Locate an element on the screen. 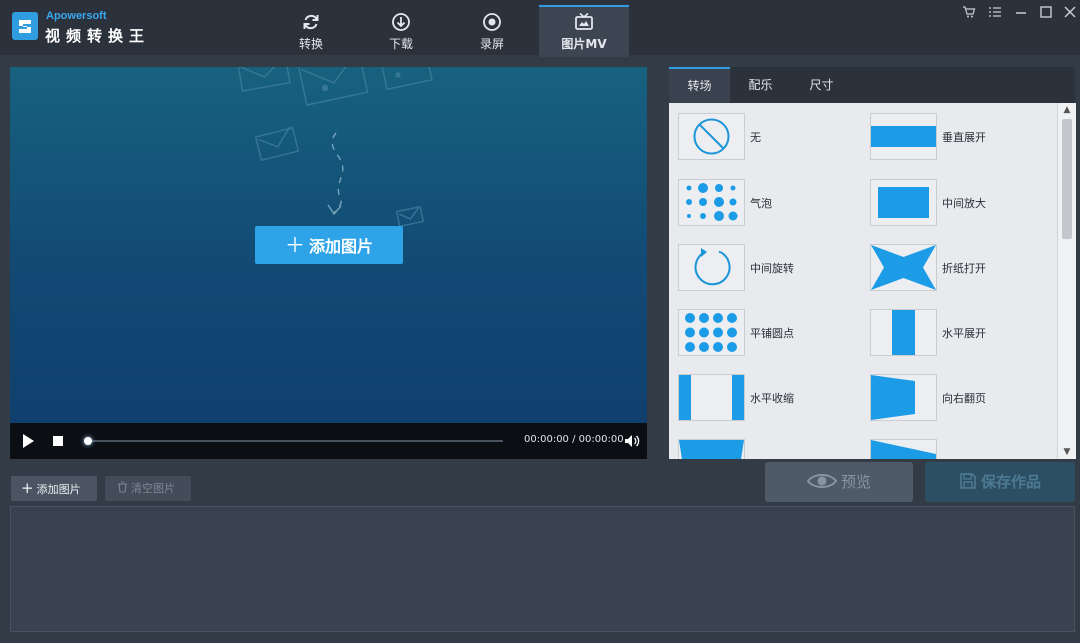 The height and width of the screenshot is (643, 1080). player-controls: 00:00:00 / 00:00:00 is located at coordinates (328, 441).